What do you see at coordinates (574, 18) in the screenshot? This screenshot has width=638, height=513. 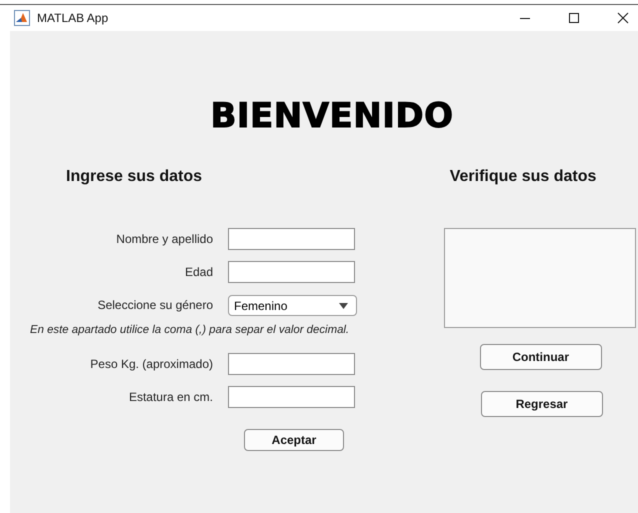 I see `maximize-icon` at bounding box center [574, 18].